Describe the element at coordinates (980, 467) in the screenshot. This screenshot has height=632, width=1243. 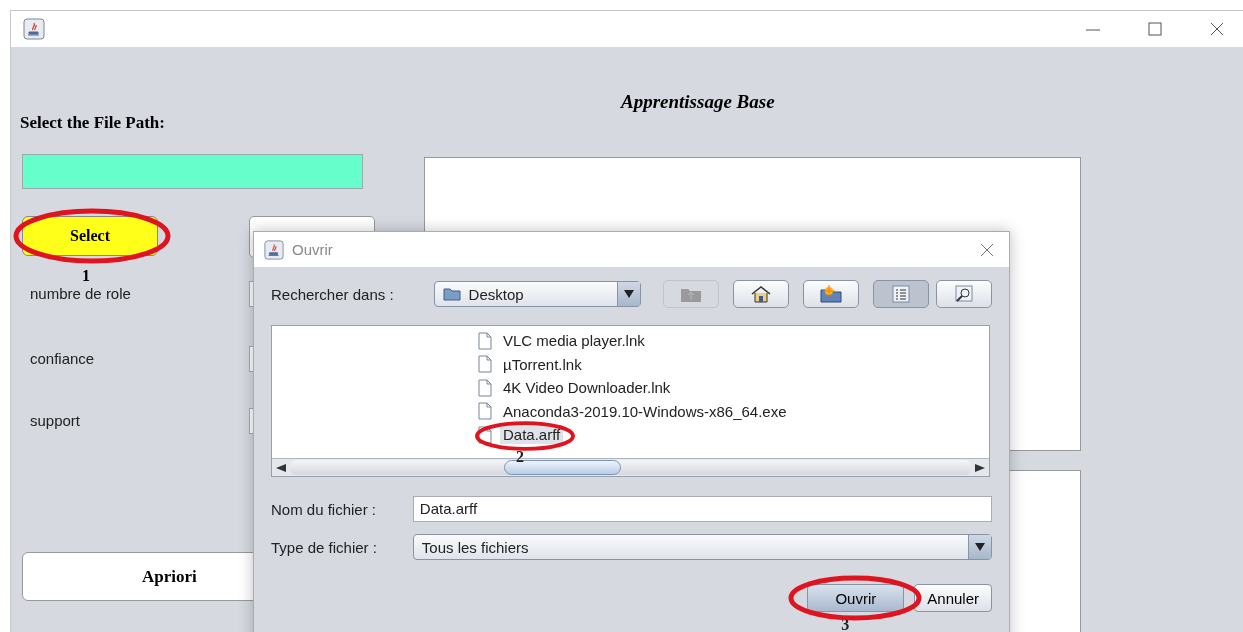
I see `scroll-right-icon` at that location.